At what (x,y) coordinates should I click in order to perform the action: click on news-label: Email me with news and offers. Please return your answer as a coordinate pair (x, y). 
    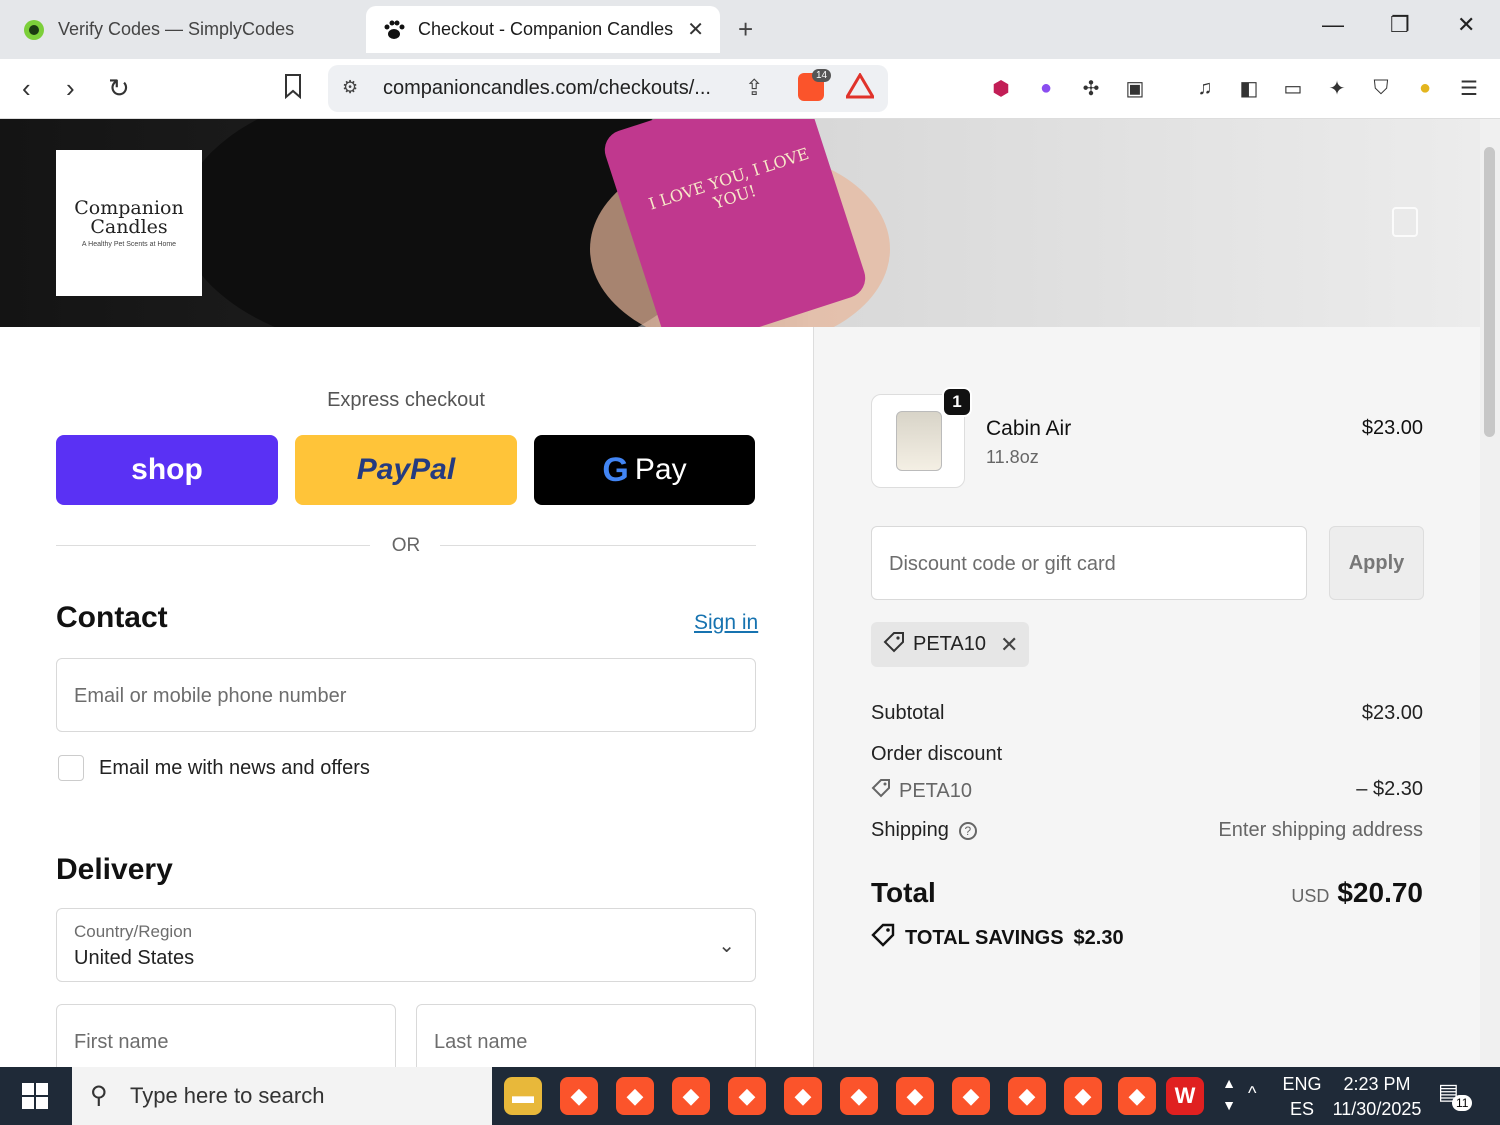
    Looking at the image, I should click on (234, 768).